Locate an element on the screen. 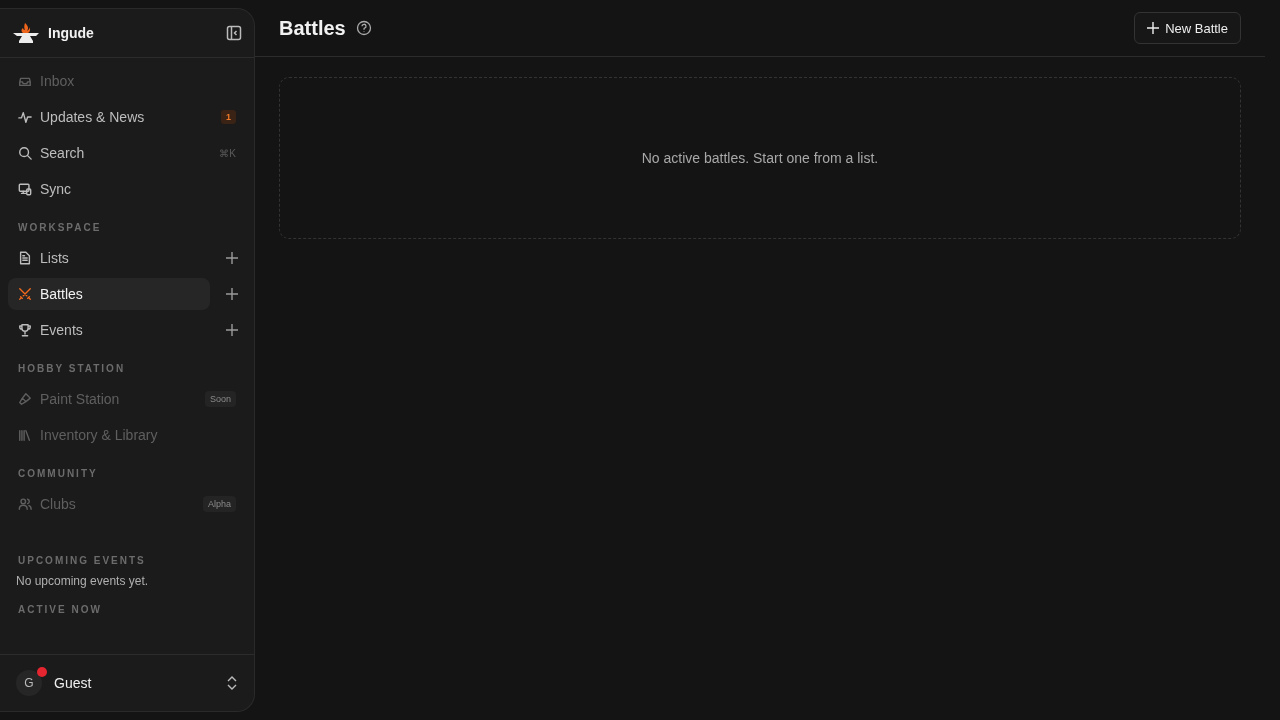 This screenshot has height=720, width=1280. section-heading: UPCOMING EVENTS is located at coordinates (82, 560).